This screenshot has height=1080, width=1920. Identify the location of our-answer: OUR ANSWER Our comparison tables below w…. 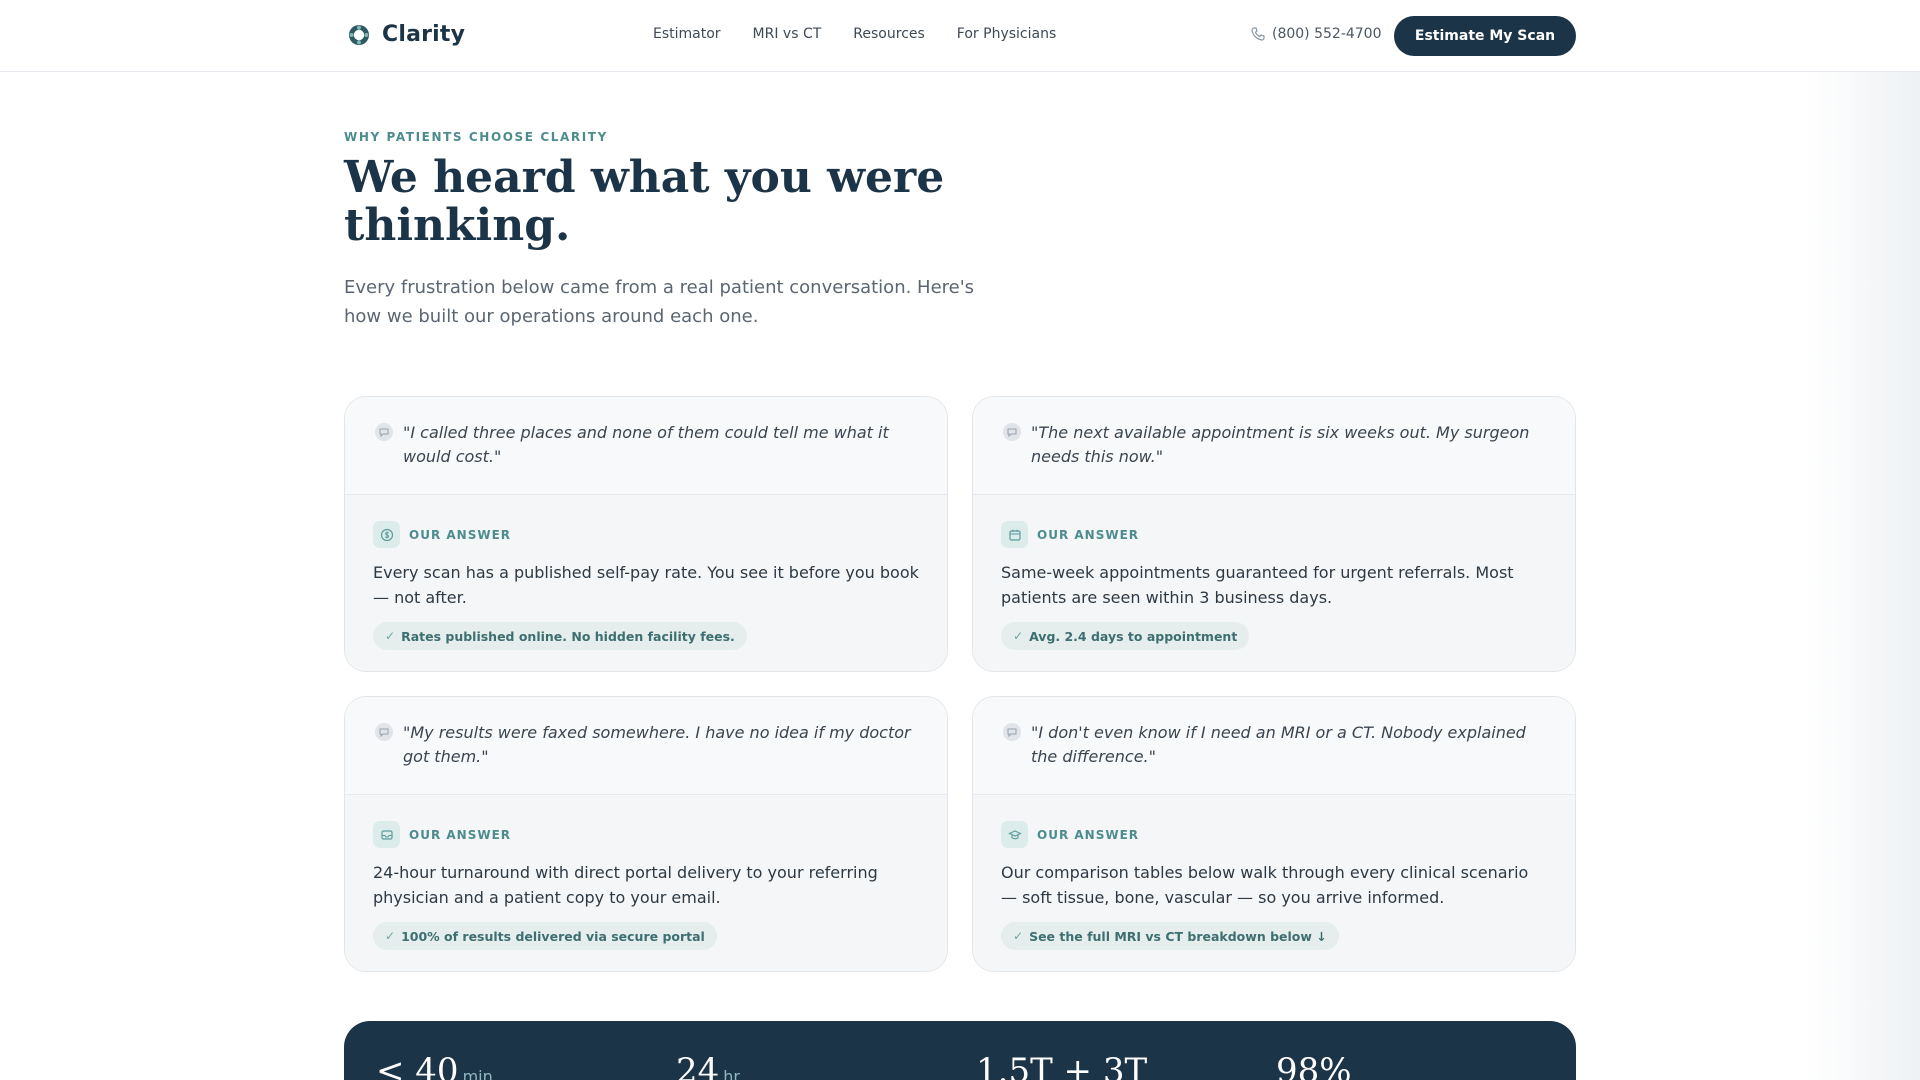
(1274, 883).